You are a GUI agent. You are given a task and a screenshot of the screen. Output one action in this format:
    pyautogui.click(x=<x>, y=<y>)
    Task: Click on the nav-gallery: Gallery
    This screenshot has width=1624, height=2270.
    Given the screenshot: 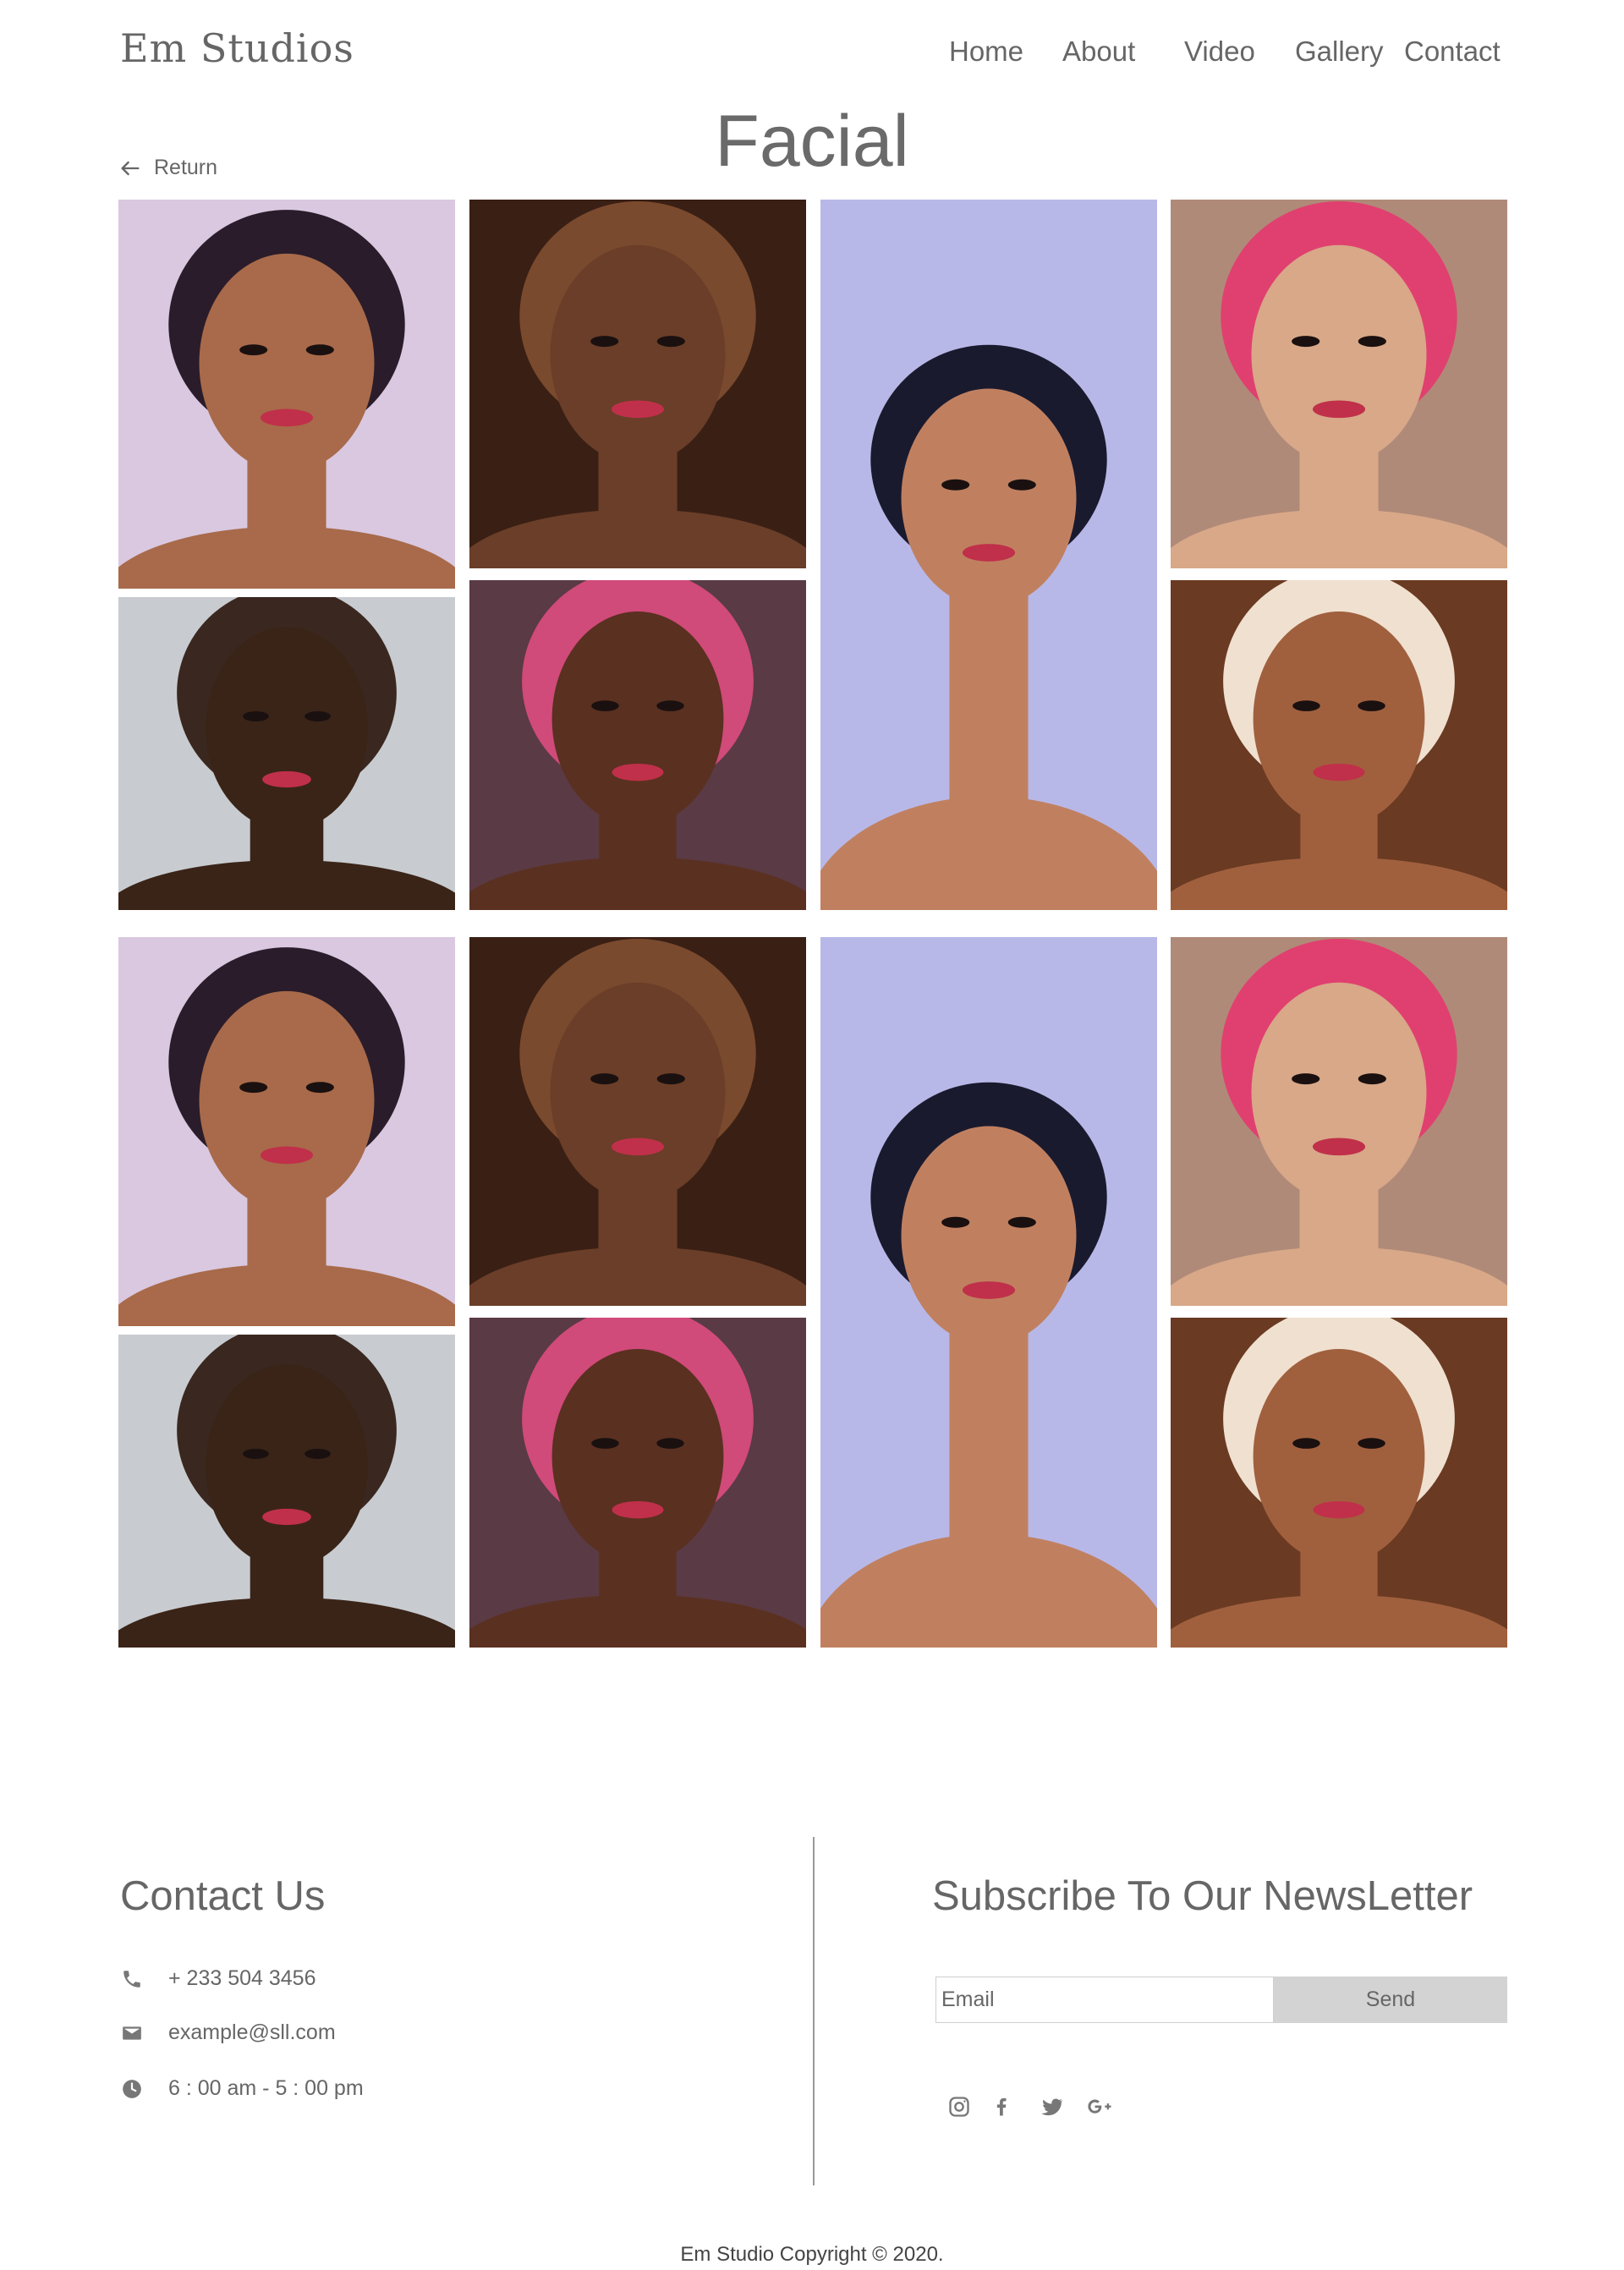 What is the action you would take?
    pyautogui.click(x=1339, y=52)
    